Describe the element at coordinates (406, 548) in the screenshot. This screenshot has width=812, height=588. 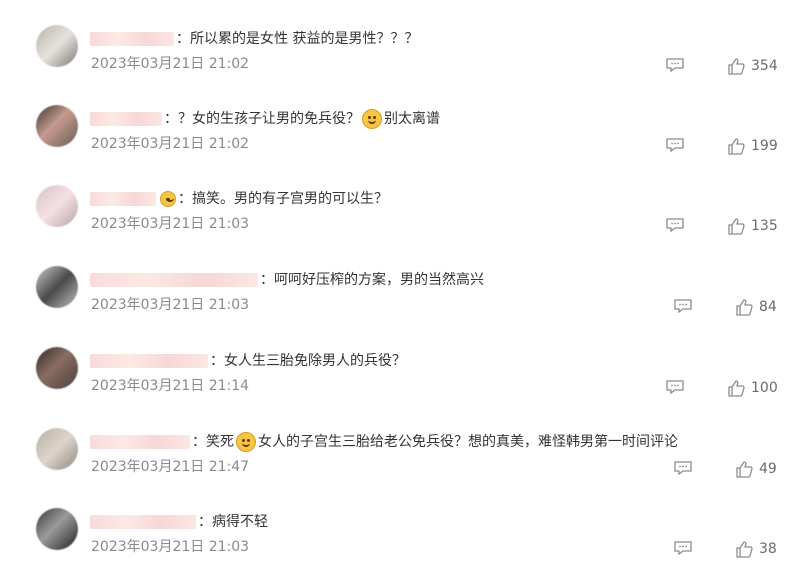
I see `comment-item: ：病得不轻 2023年03月21日 21:03 38` at that location.